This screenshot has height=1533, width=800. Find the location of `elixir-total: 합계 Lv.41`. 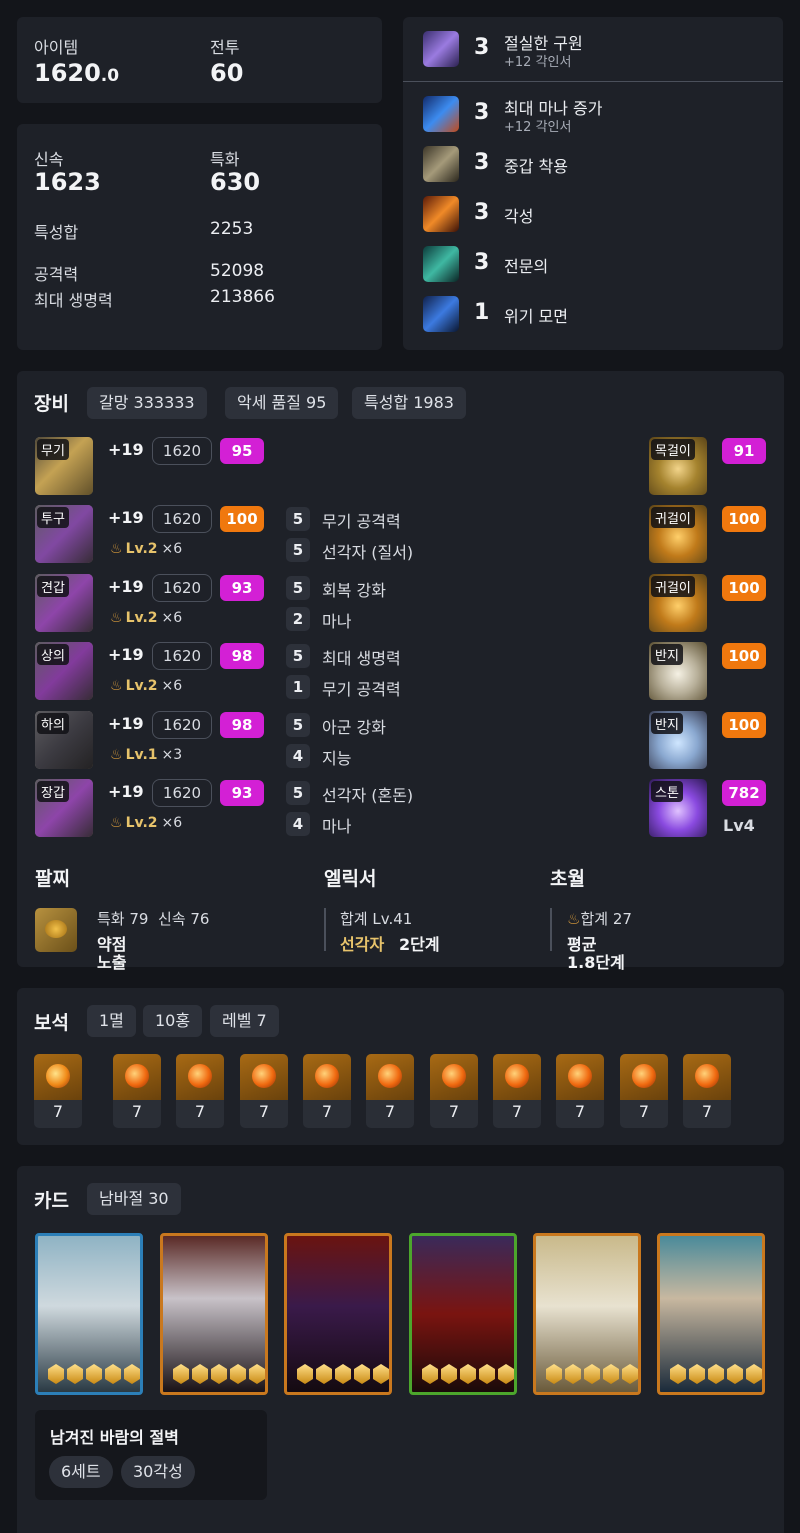

elixir-total: 합계 Lv.41 is located at coordinates (376, 919).